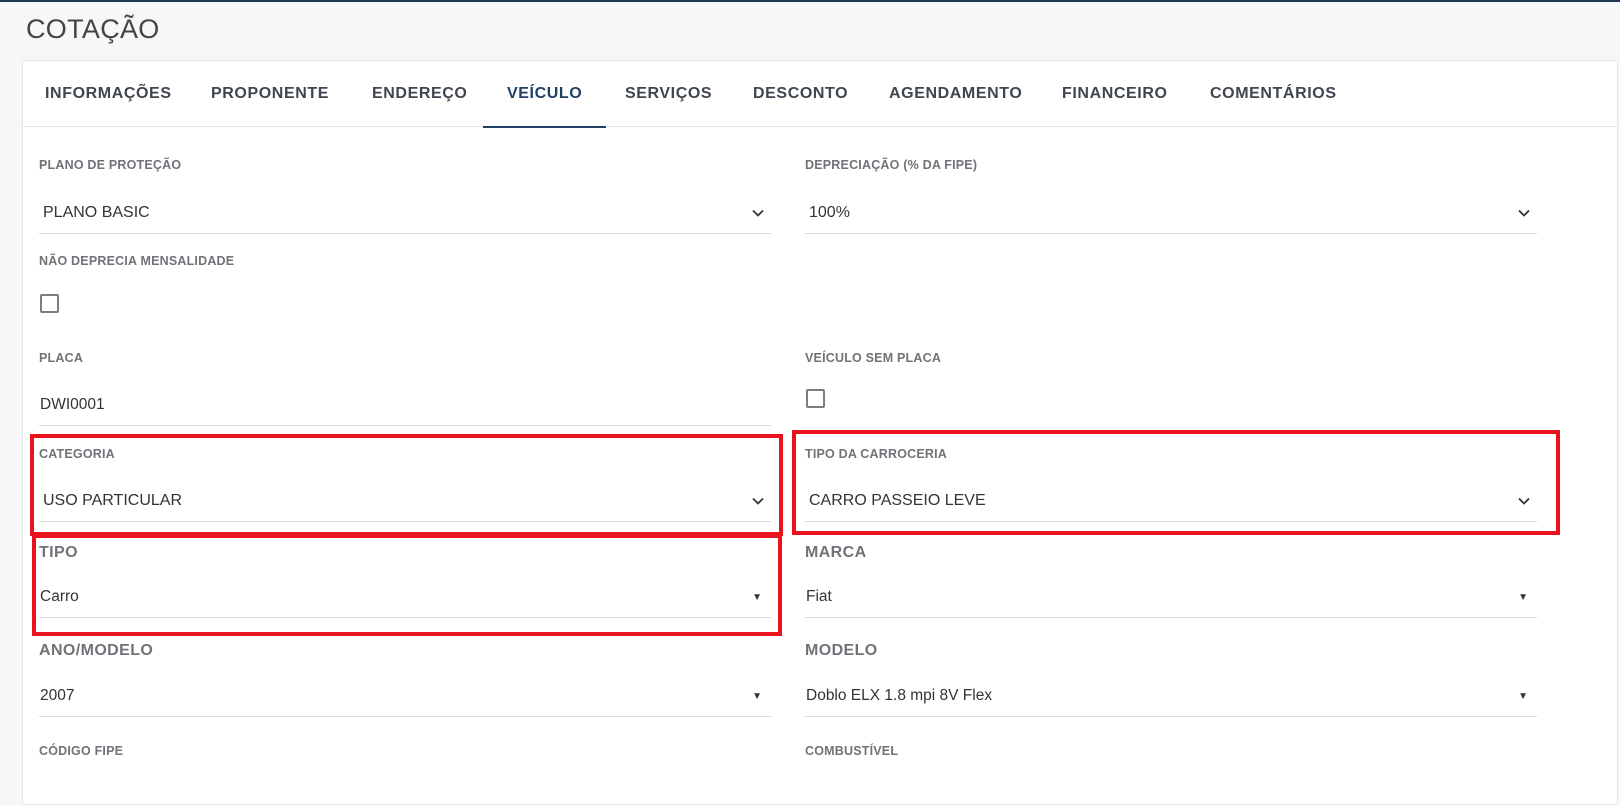  Describe the element at coordinates (112, 500) in the screenshot. I see `categoria-value: USO PARTICULAR` at that location.